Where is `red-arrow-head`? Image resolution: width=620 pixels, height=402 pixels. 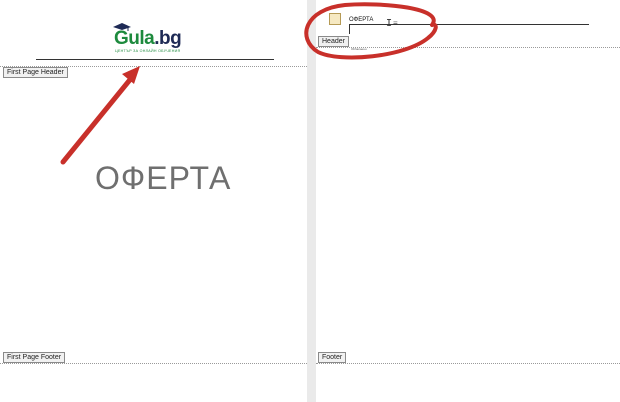
red-arrow-head is located at coordinates (131, 75).